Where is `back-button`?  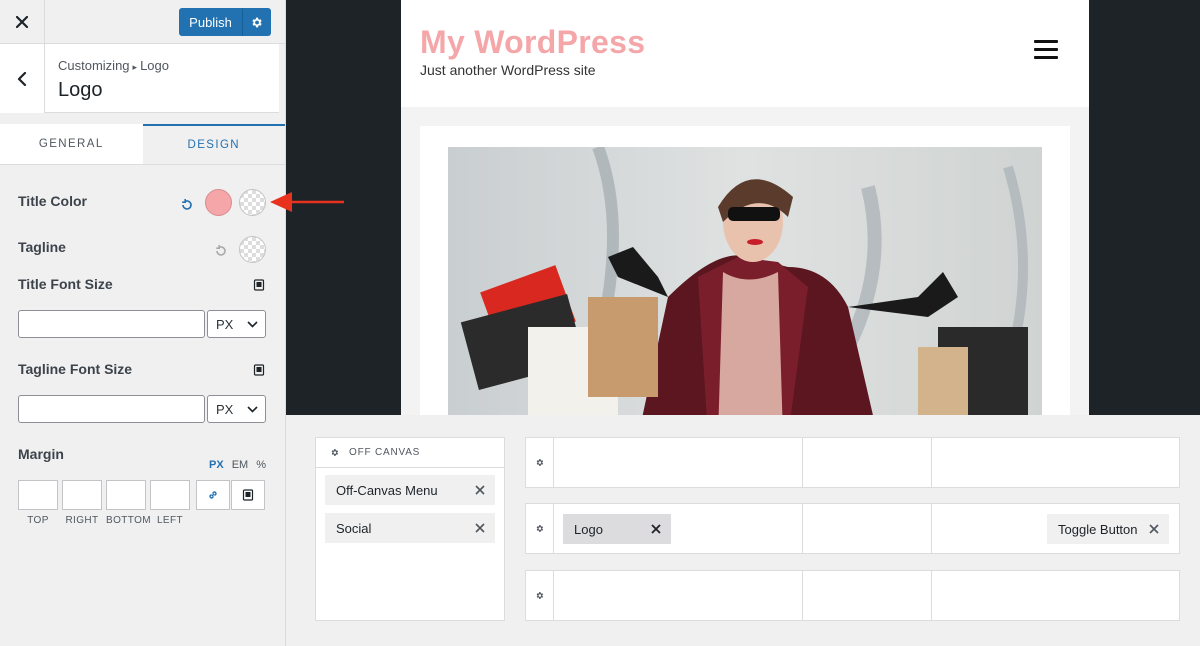 back-button is located at coordinates (22, 78).